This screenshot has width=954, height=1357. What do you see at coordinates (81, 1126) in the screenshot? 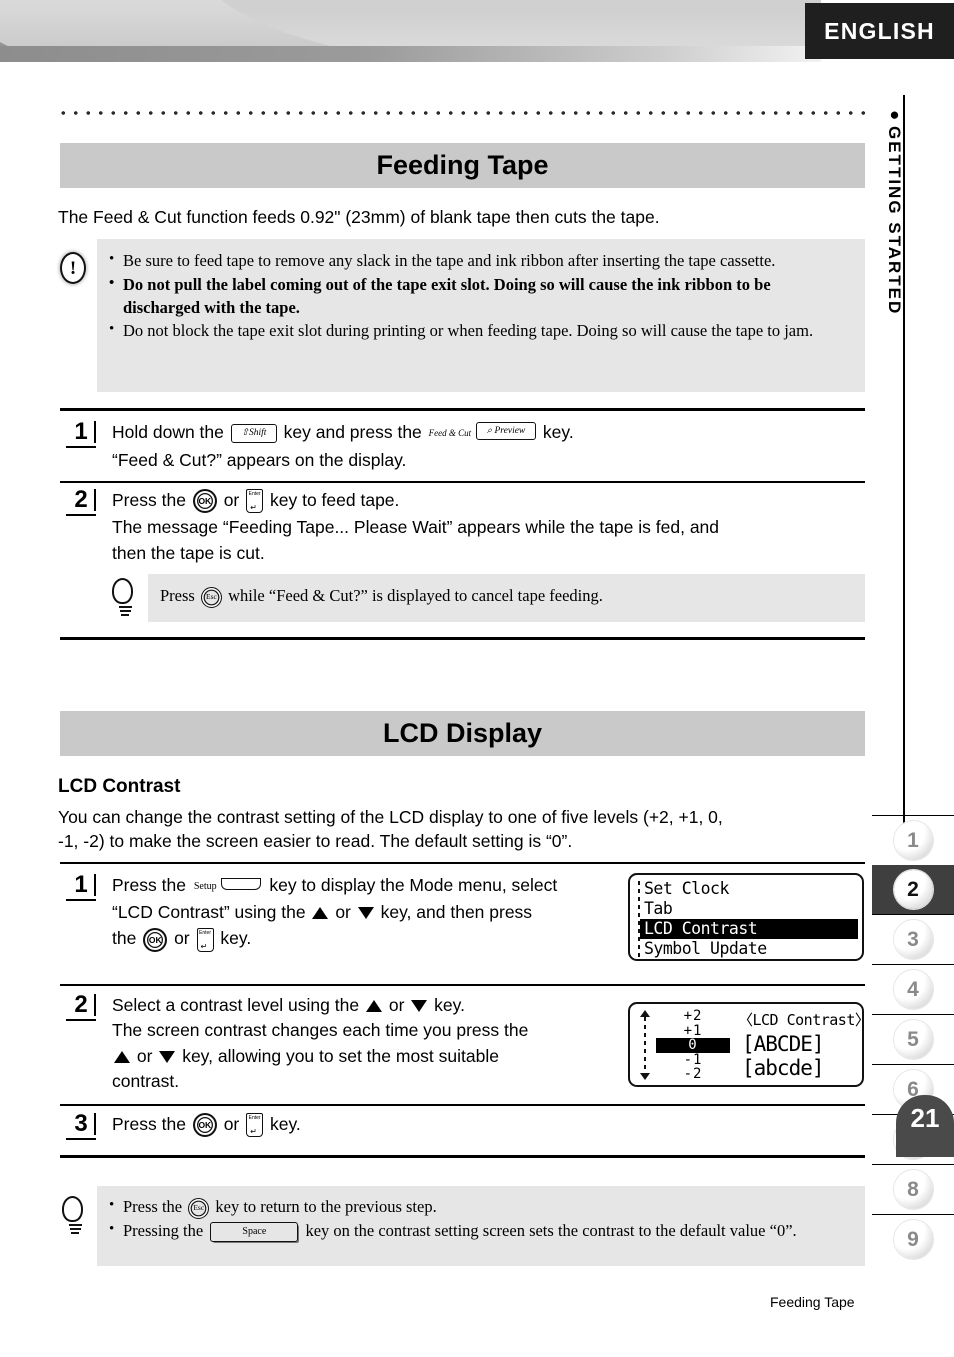
I see `lcd-step-3-number: 3` at bounding box center [81, 1126].